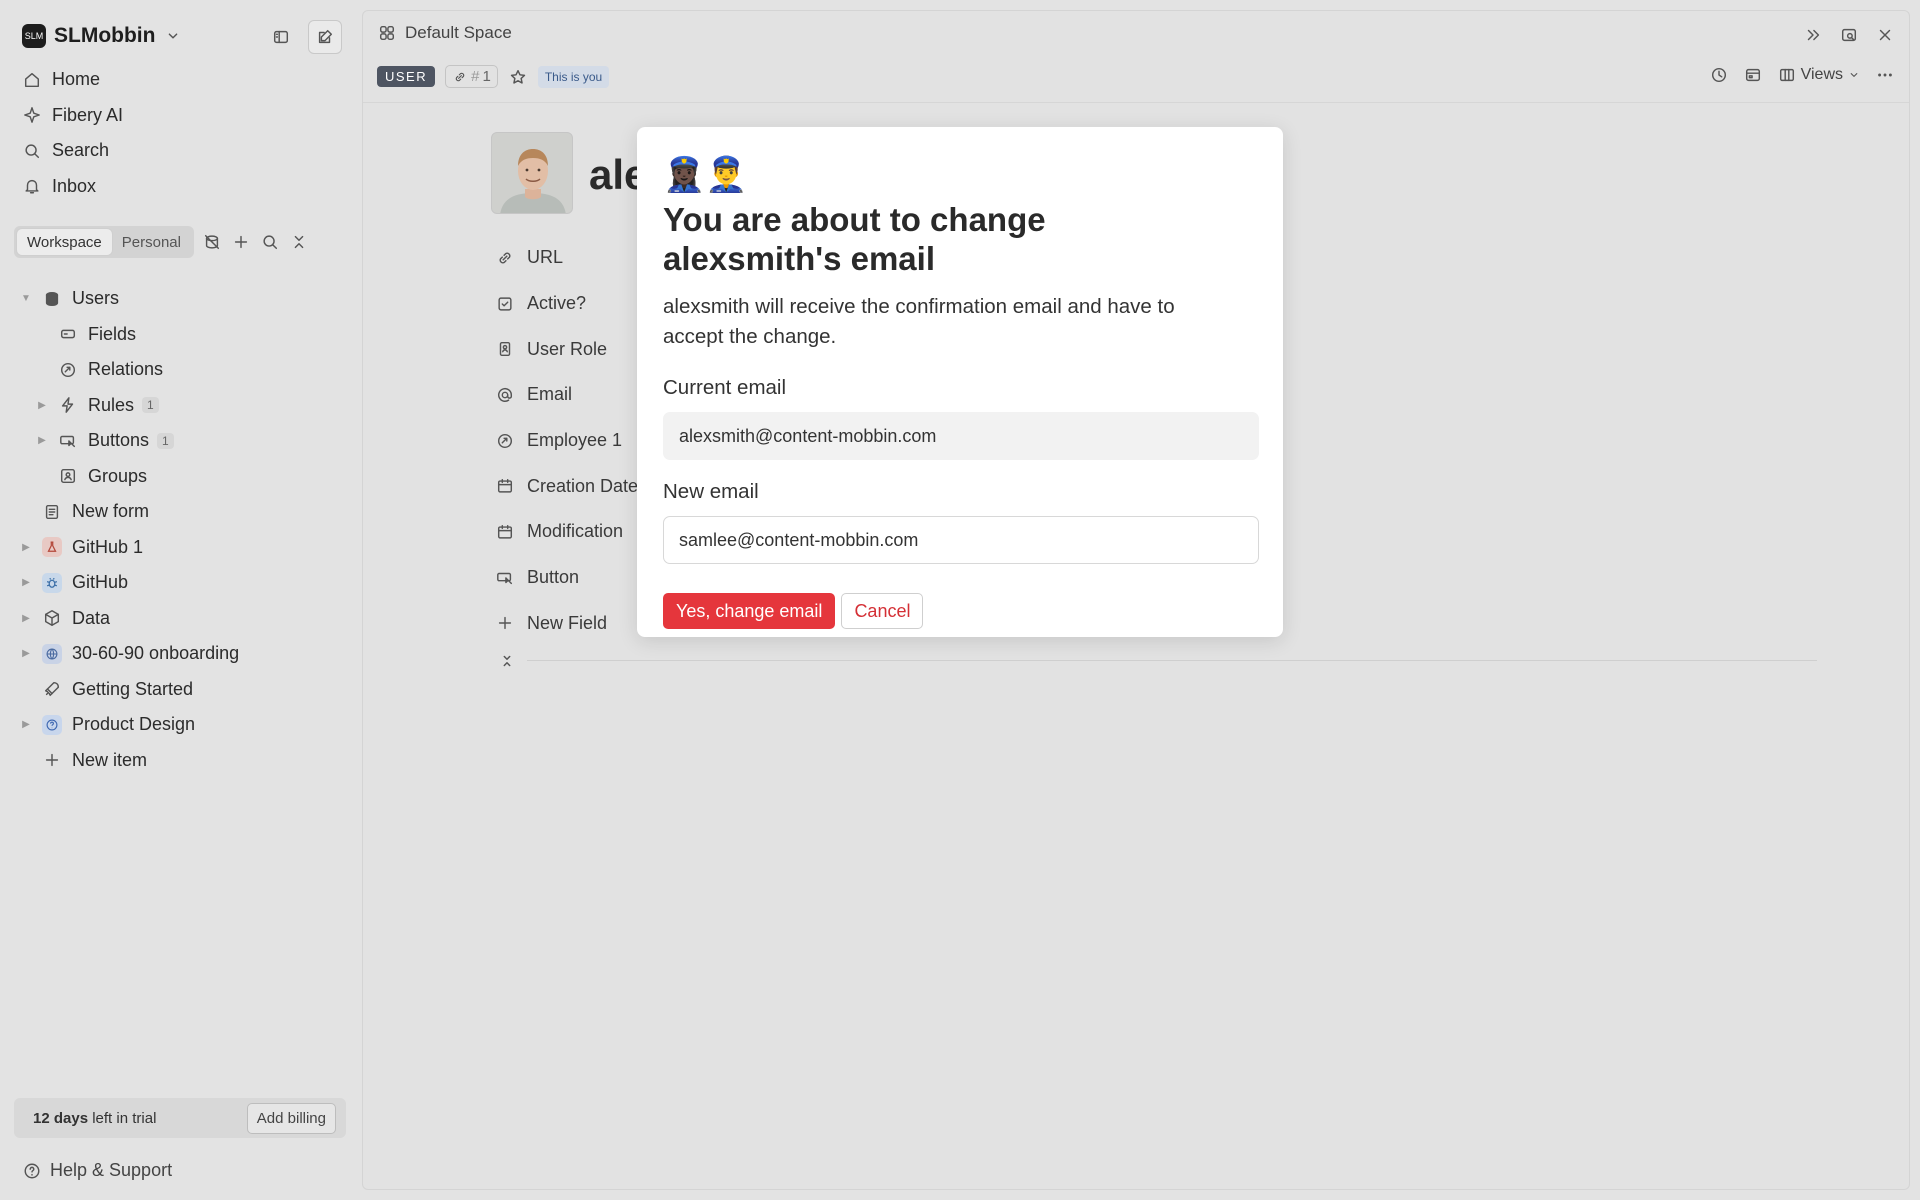 This screenshot has width=1920, height=1200. Describe the element at coordinates (299, 242) in the screenshot. I see `collapse-all-icon` at that location.